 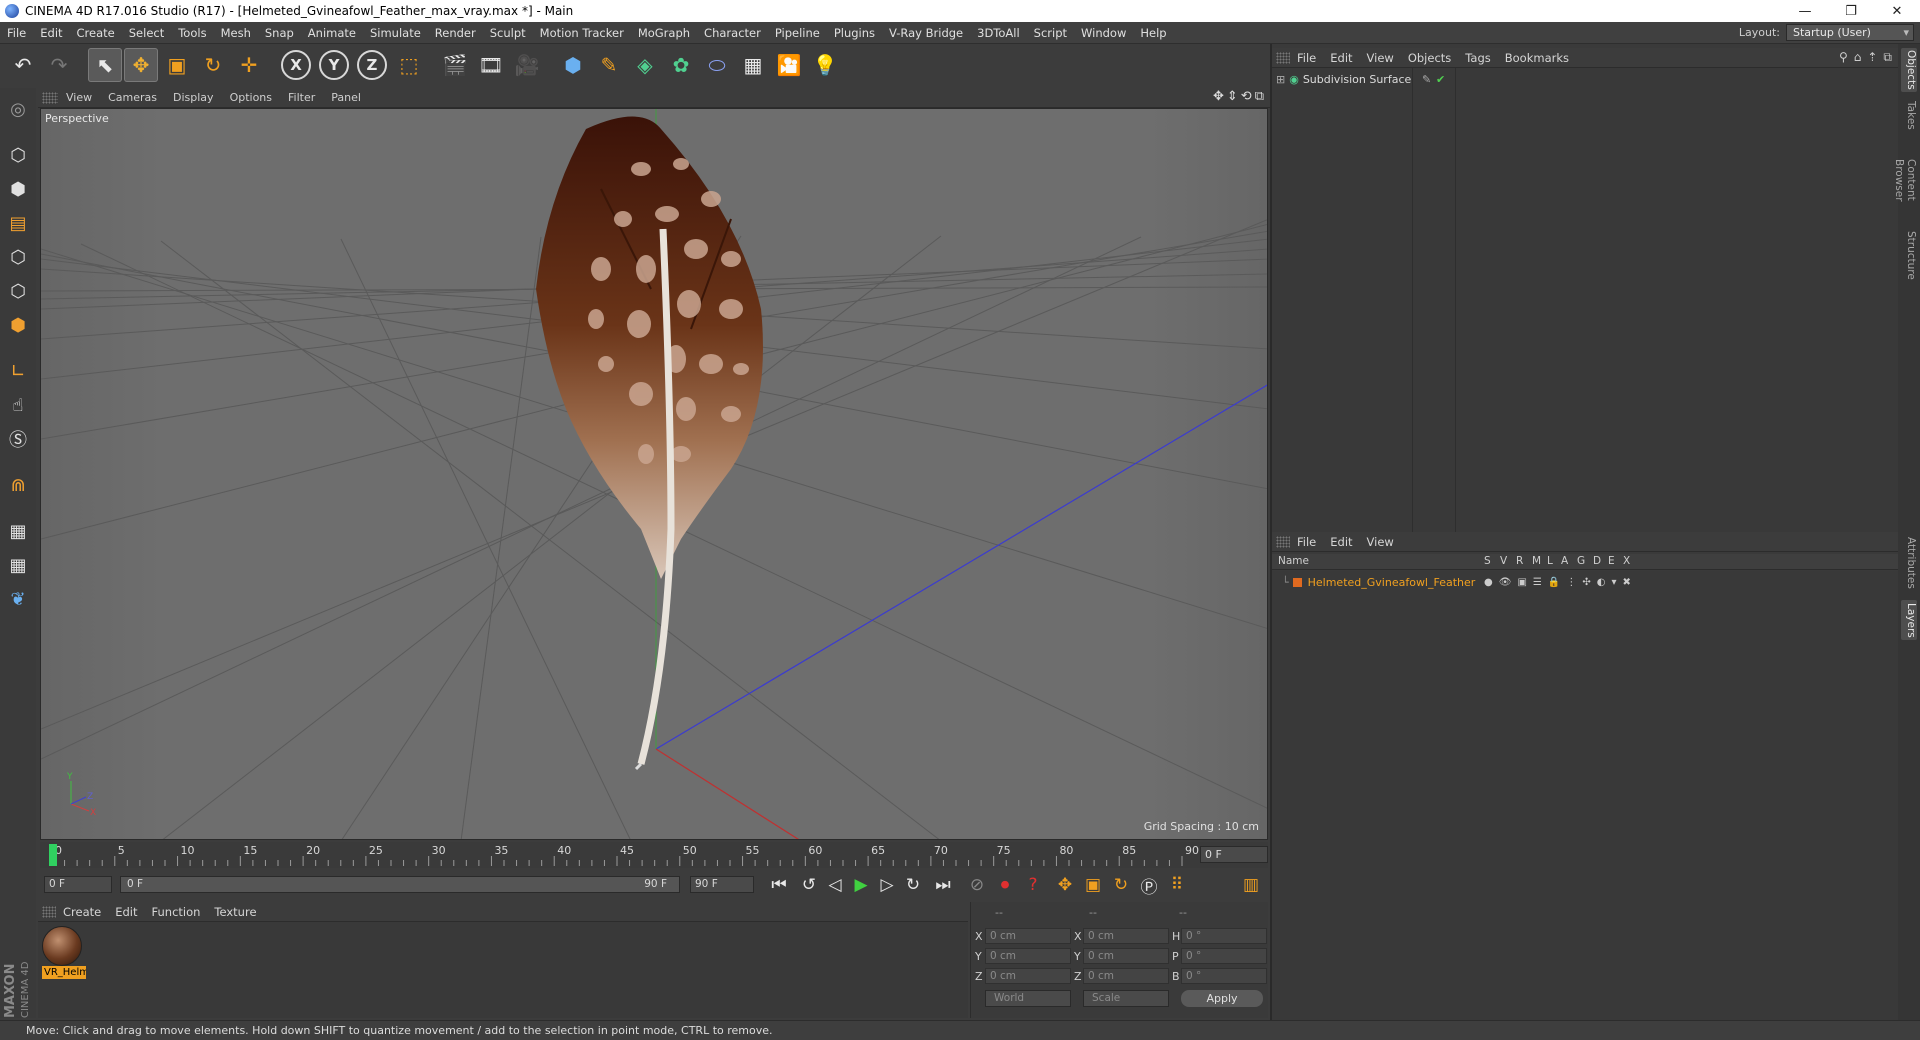 What do you see at coordinates (1613, 582) in the screenshot?
I see `expression-icon: ▾` at bounding box center [1613, 582].